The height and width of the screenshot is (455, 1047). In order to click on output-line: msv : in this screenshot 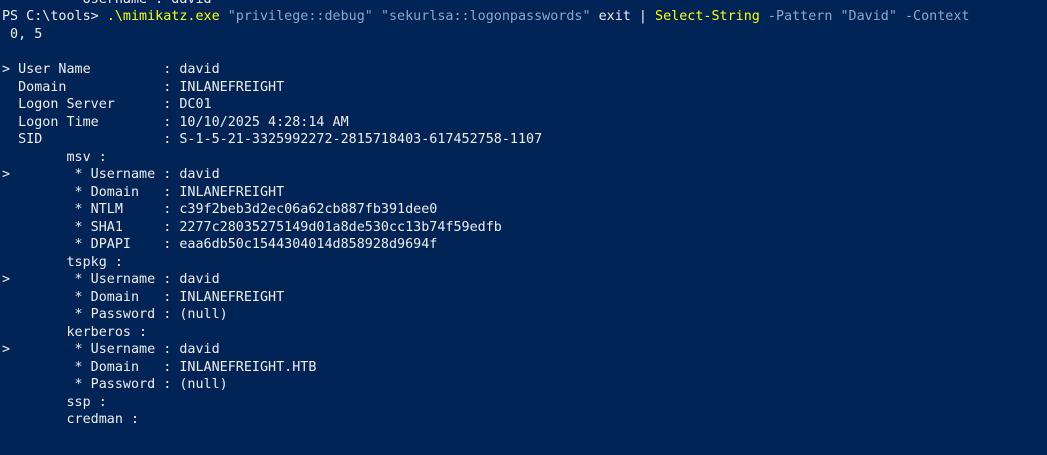, I will do `click(54, 157)`.